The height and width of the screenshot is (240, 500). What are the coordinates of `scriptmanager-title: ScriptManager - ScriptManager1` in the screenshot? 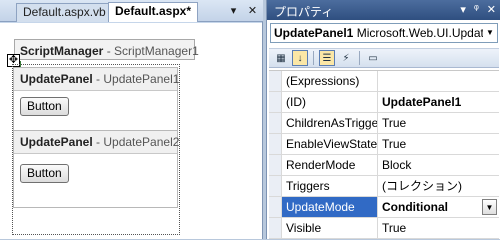 It's located at (109, 51).